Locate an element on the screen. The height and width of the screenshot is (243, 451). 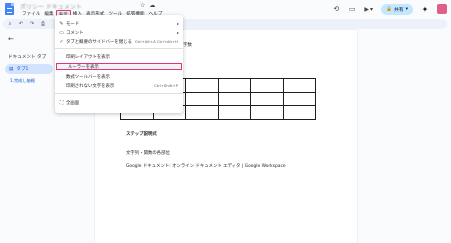
menu-item-fullscreen: ⛶ 全画面 is located at coordinates (119, 102).